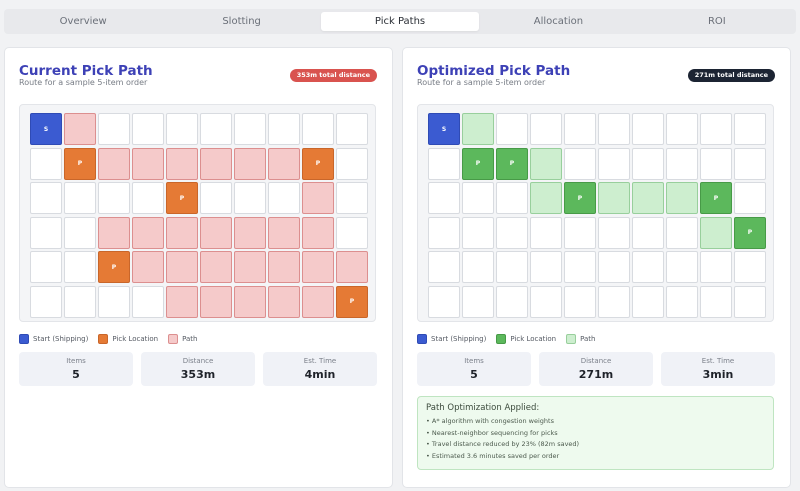  Describe the element at coordinates (718, 374) in the screenshot. I see `stat-value: 3min` at that location.